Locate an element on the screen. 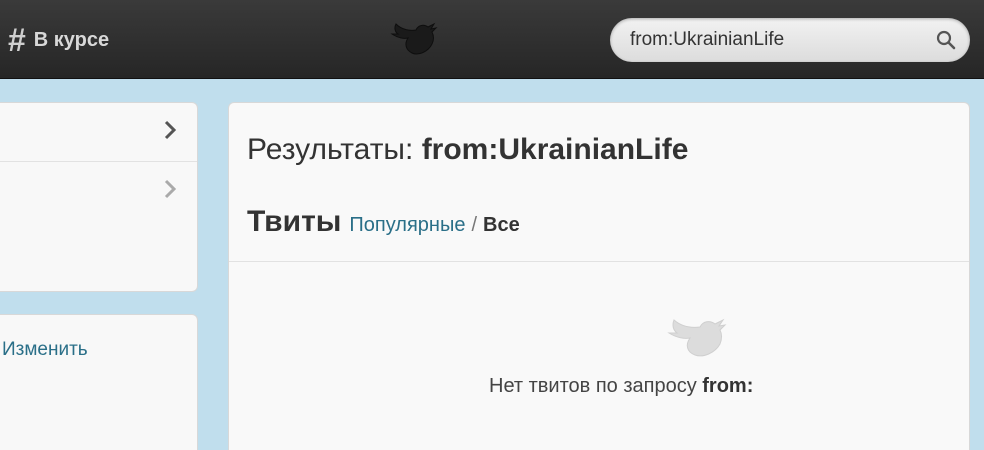 The image size is (984, 450). results-label: Результаты: is located at coordinates (330, 149).